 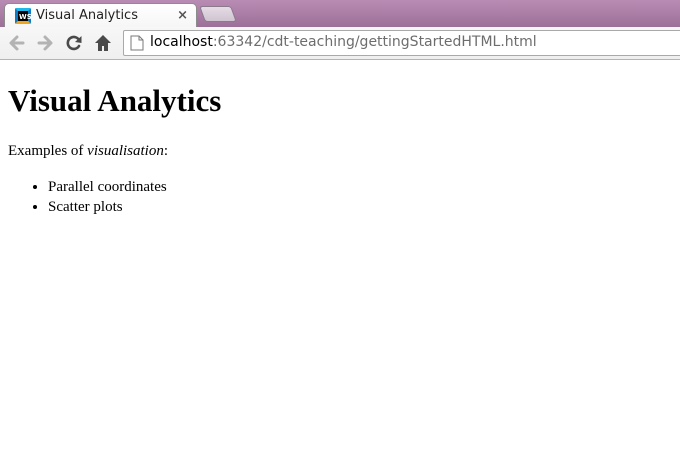 I want to click on intro-paragraph: Examples of visualisation:, so click(x=88, y=151).